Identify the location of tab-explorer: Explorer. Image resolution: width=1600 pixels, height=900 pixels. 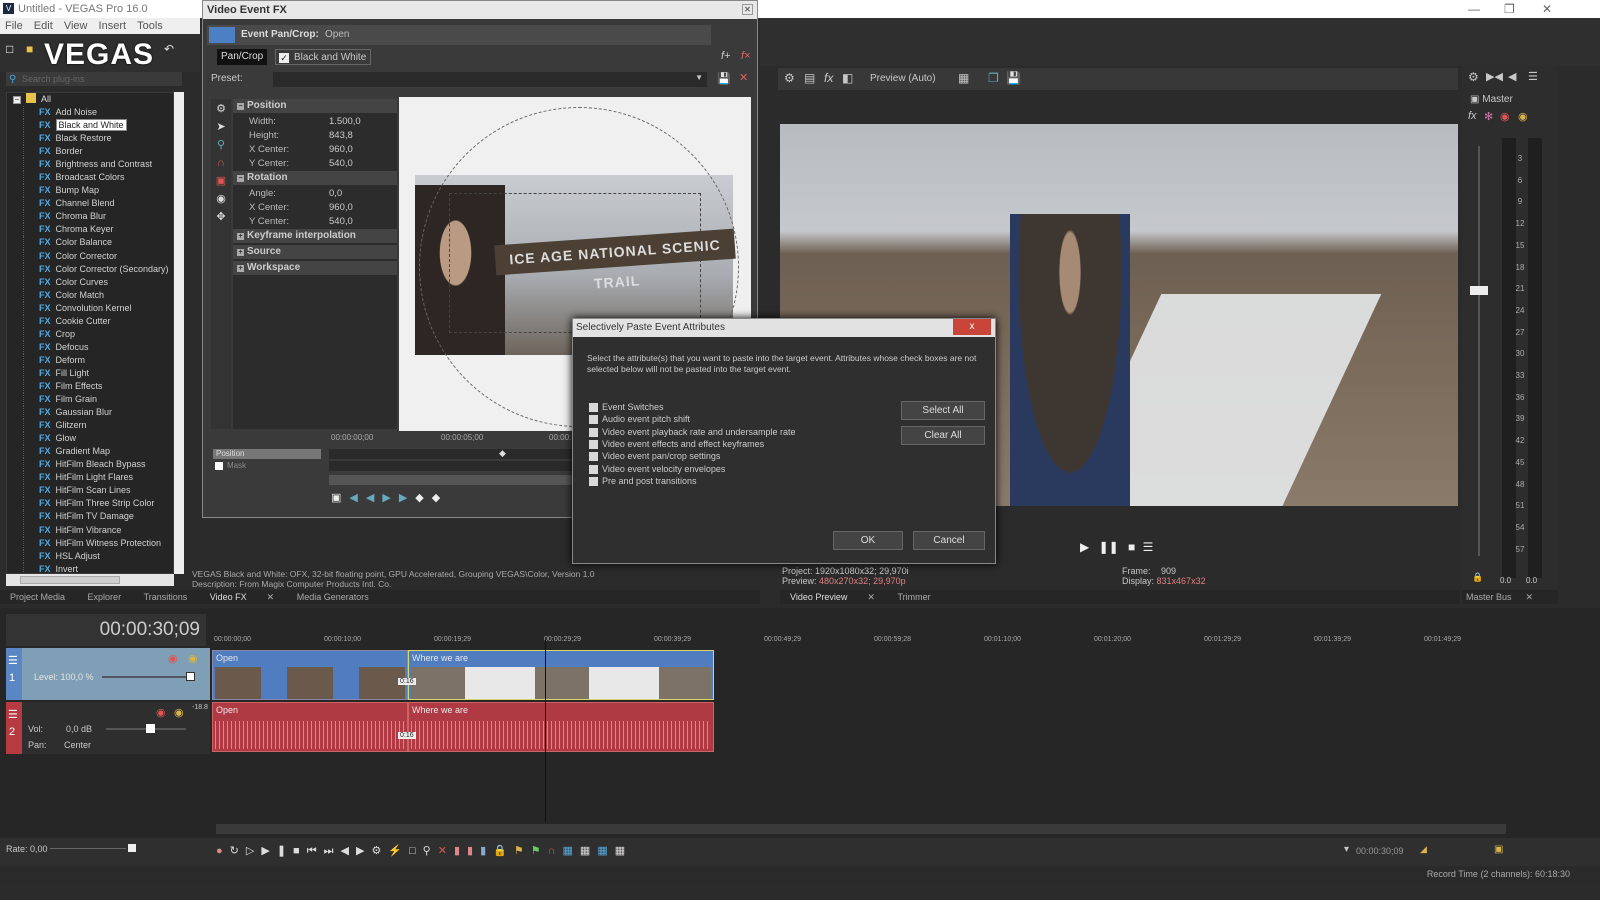
(105, 597).